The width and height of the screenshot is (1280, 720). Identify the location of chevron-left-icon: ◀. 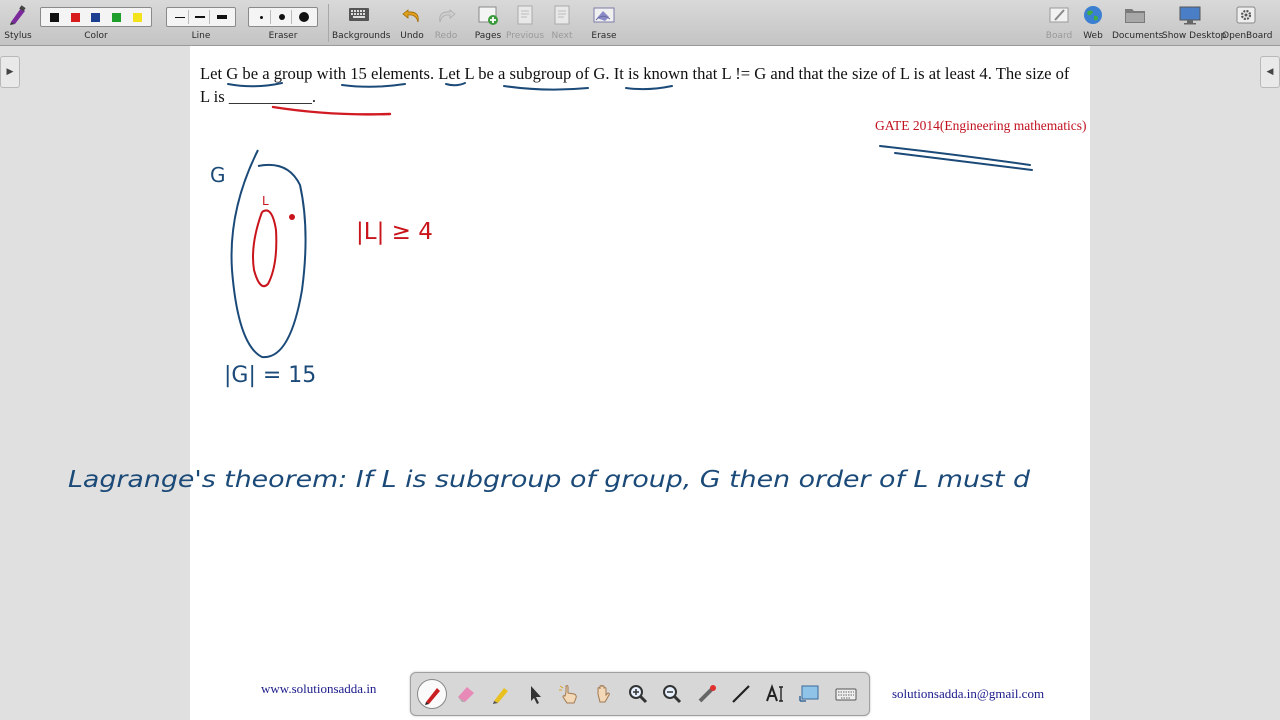
(1270, 72).